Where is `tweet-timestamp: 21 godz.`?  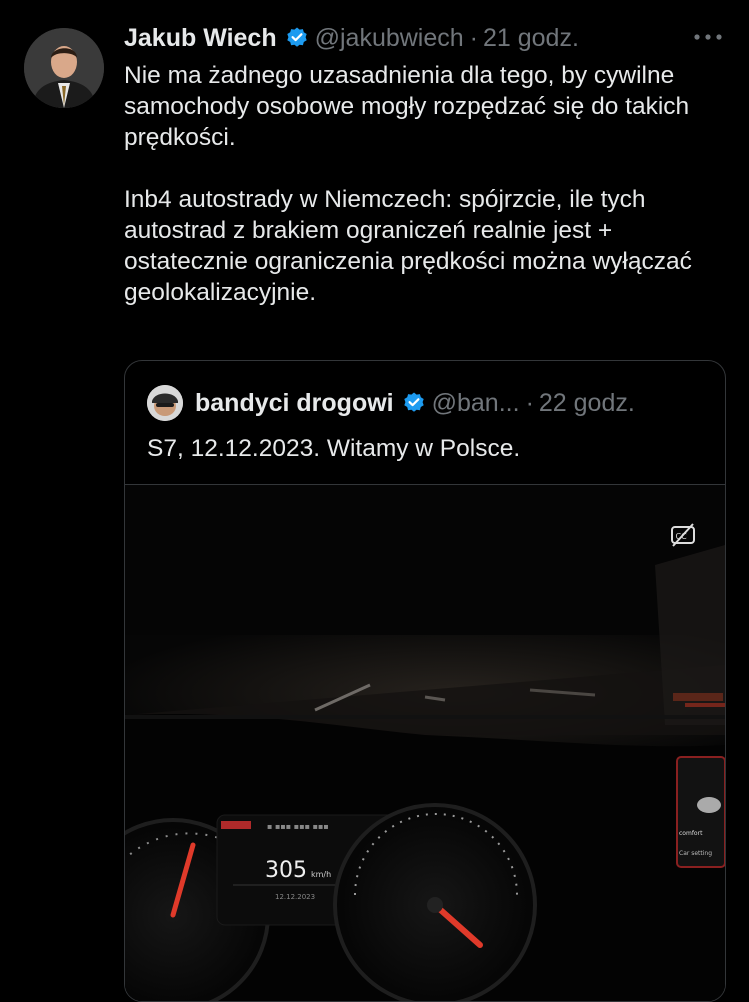 tweet-timestamp: 21 godz. is located at coordinates (531, 38).